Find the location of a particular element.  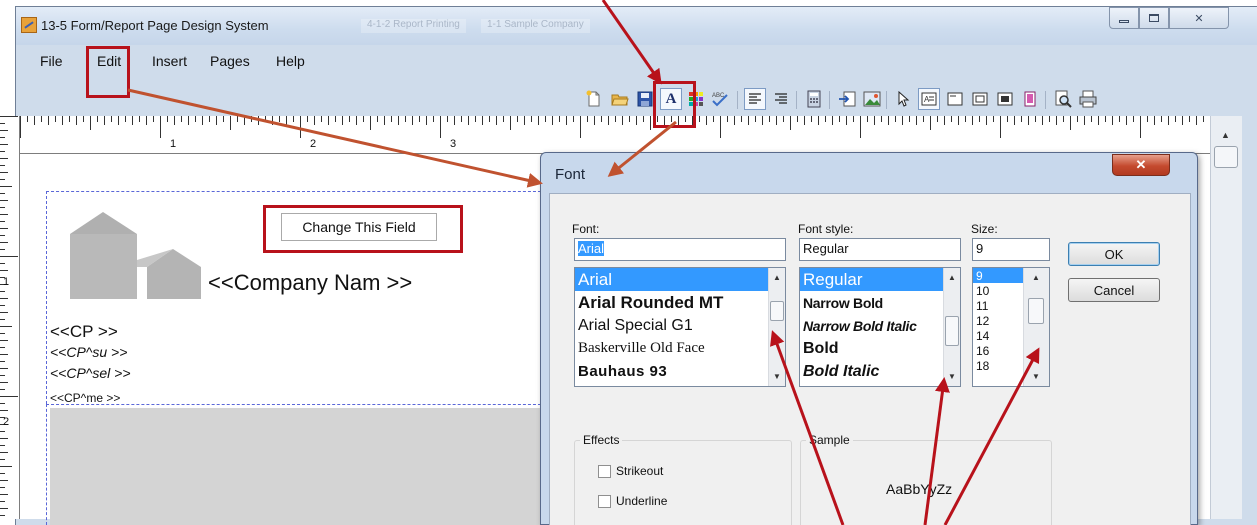

font-label: Font: is located at coordinates (586, 229).